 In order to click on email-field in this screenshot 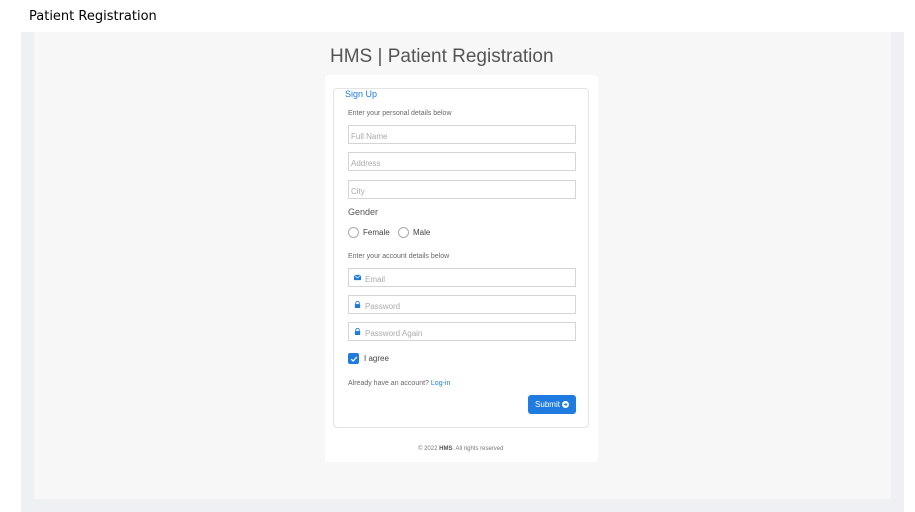, I will do `click(462, 278)`.